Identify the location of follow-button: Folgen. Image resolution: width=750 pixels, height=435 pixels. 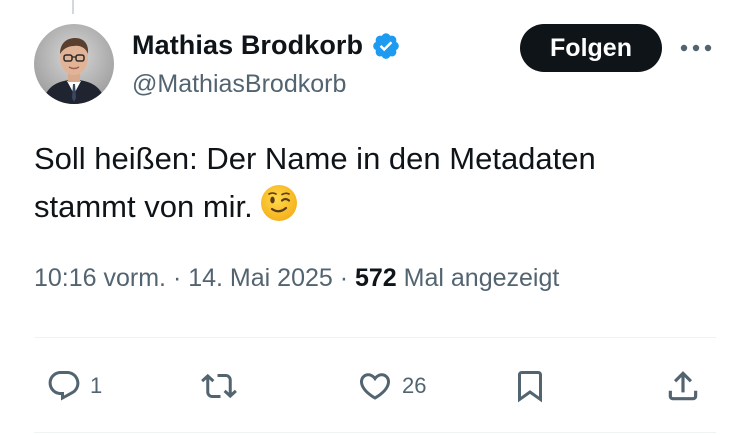
(591, 48).